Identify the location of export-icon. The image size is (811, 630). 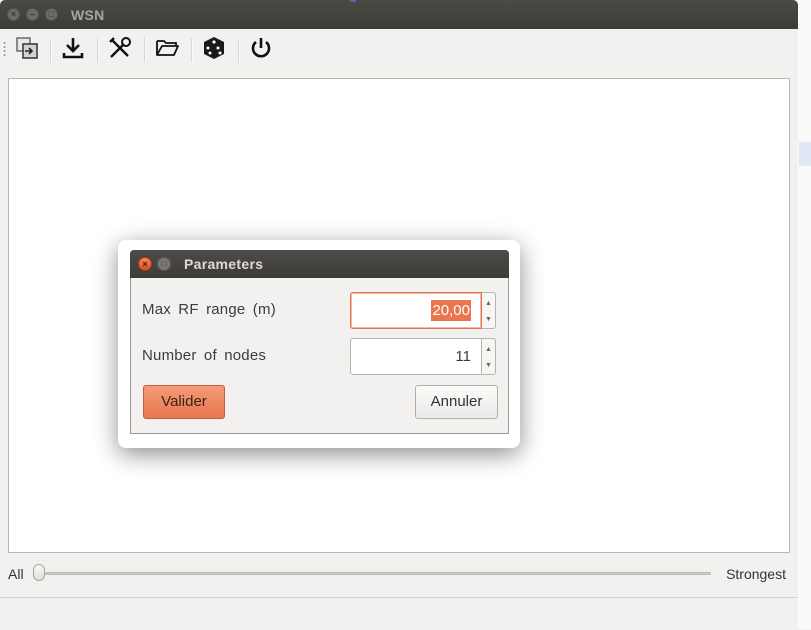
(27, 50).